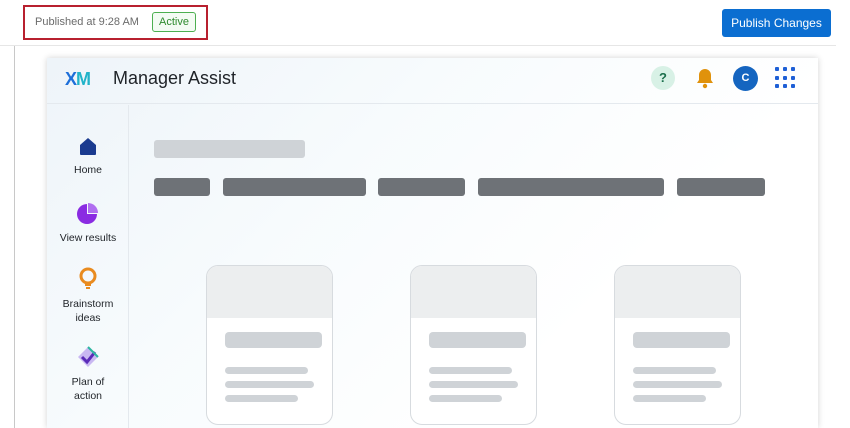 The width and height of the screenshot is (850, 428). Describe the element at coordinates (88, 311) in the screenshot. I see `sidebar-item-label: Brainstorm ideas` at that location.